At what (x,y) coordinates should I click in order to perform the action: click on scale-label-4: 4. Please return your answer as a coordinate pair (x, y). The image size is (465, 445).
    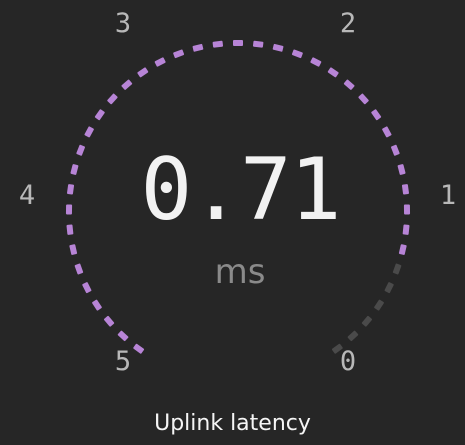
    Looking at the image, I should click on (27, 195).